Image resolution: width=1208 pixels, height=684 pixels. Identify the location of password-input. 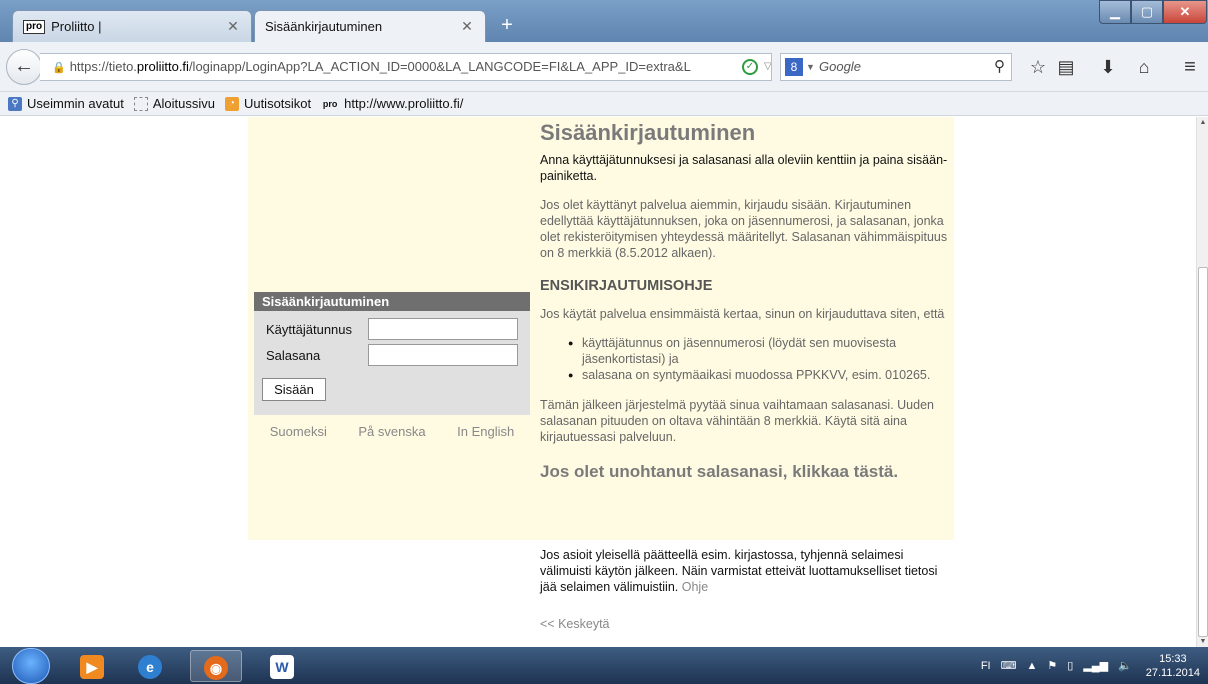
(443, 355).